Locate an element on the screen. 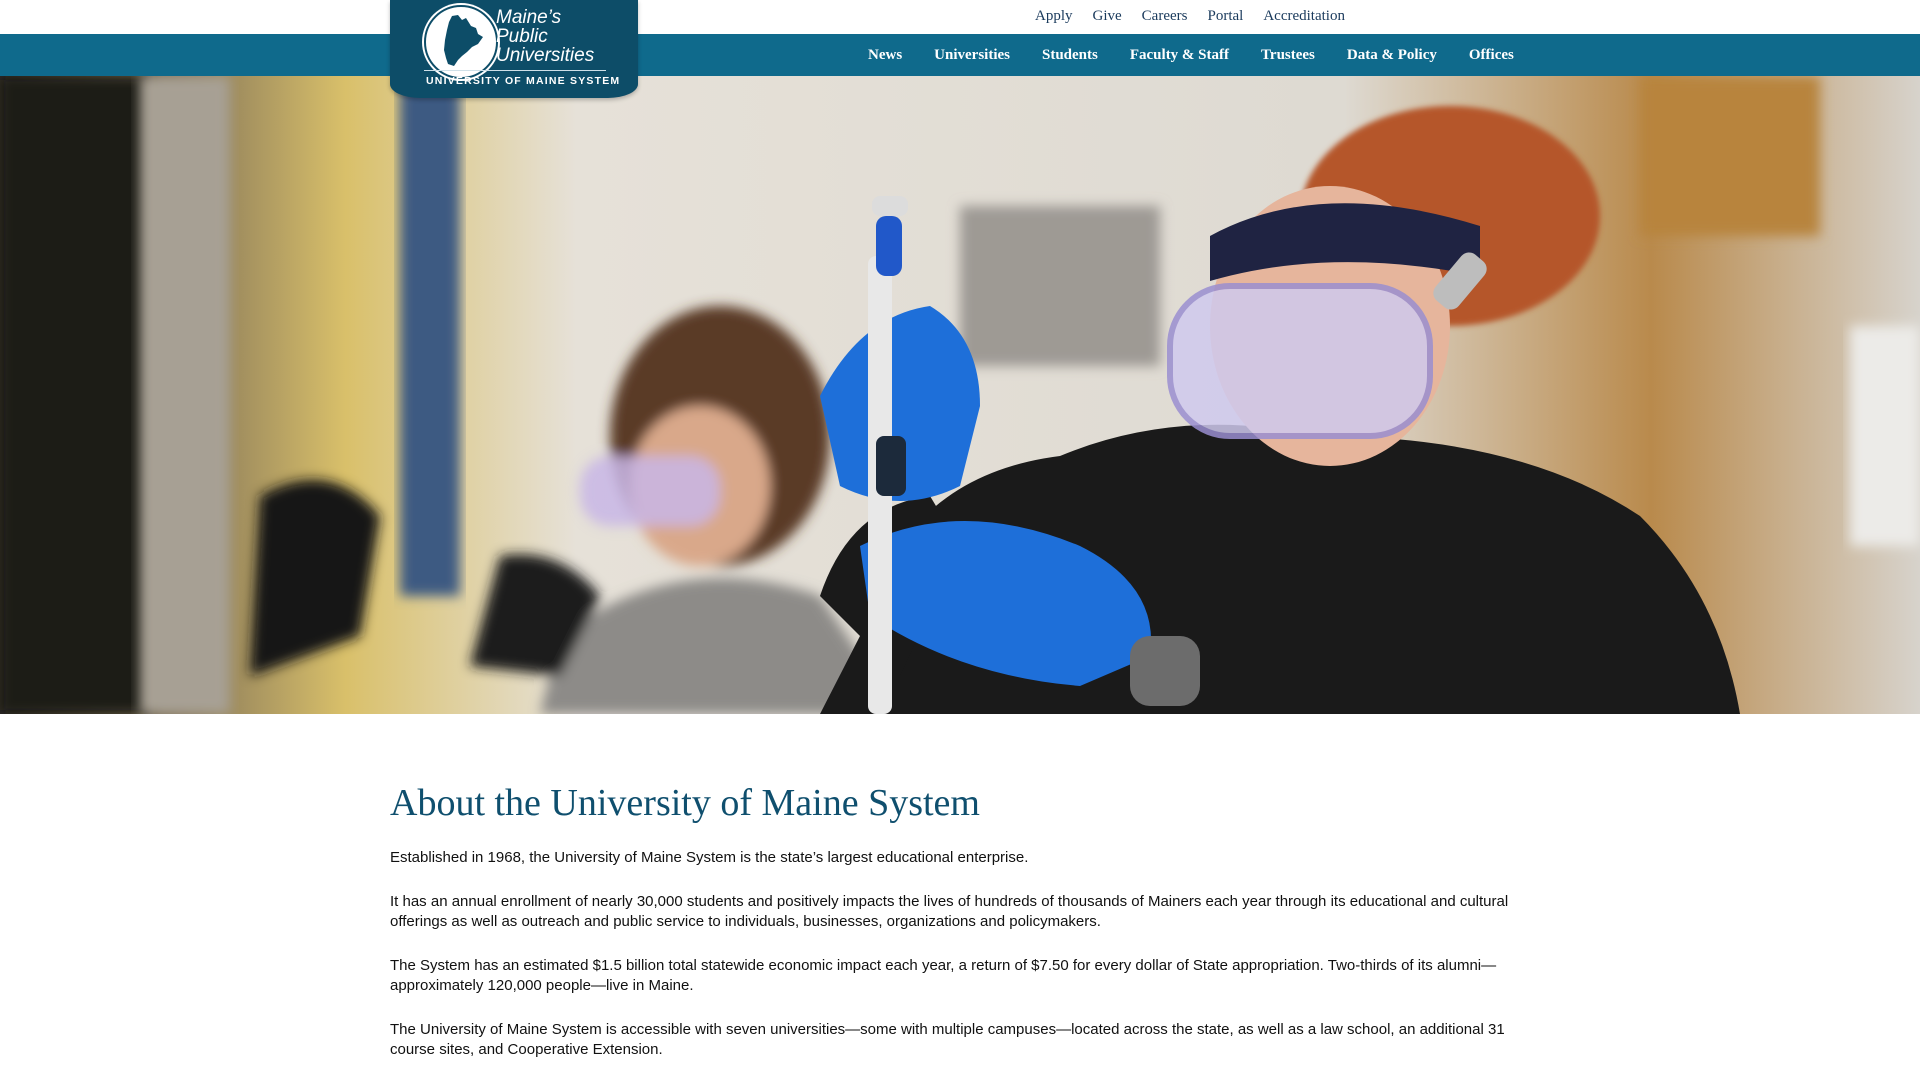 The width and height of the screenshot is (1920, 1084). logo-wordmark: Maine’s Public Universities is located at coordinates (545, 36).